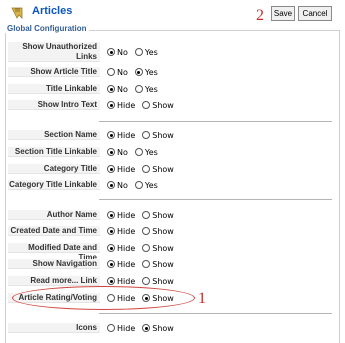 Image resolution: width=345 pixels, height=343 pixels. I want to click on config-label: Show Article Title, so click(54, 72).